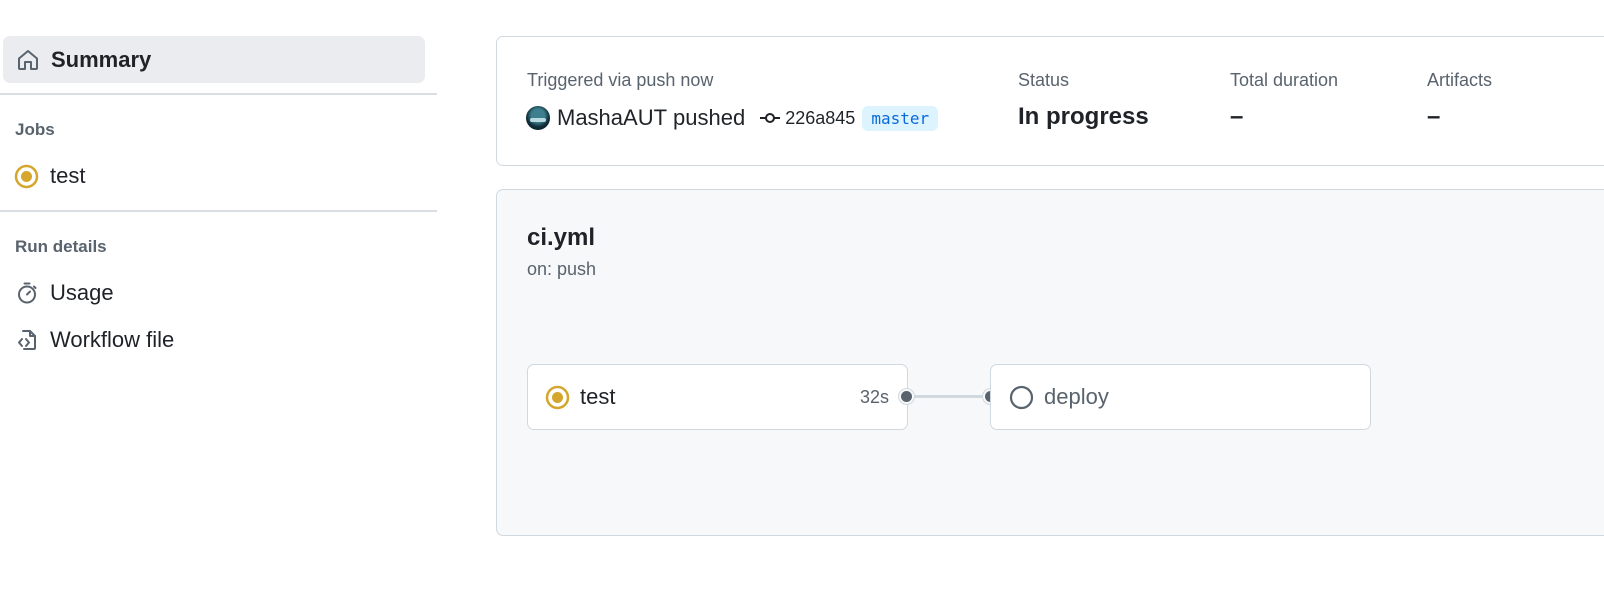  I want to click on sidebar-item-job-test: test, so click(49, 176).